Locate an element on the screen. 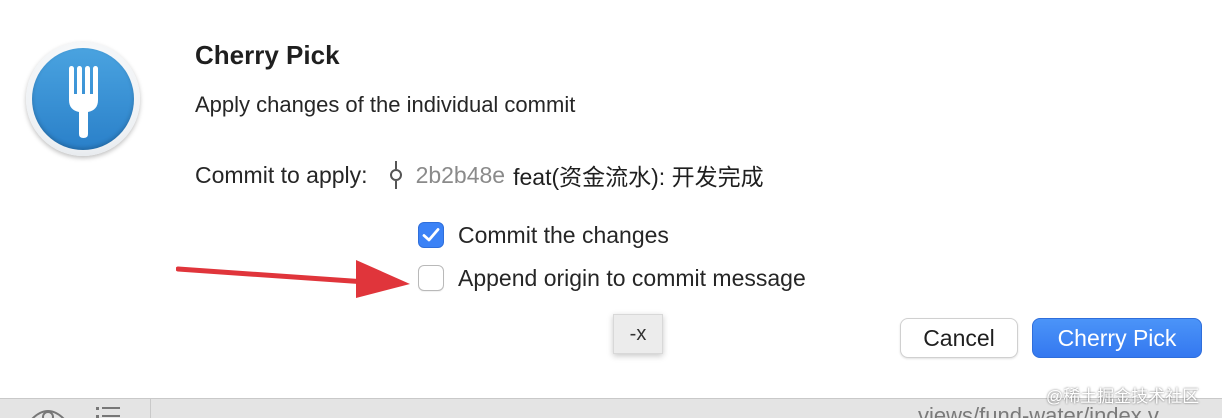 The height and width of the screenshot is (418, 1222). cancel-button: Cancel is located at coordinates (959, 338).